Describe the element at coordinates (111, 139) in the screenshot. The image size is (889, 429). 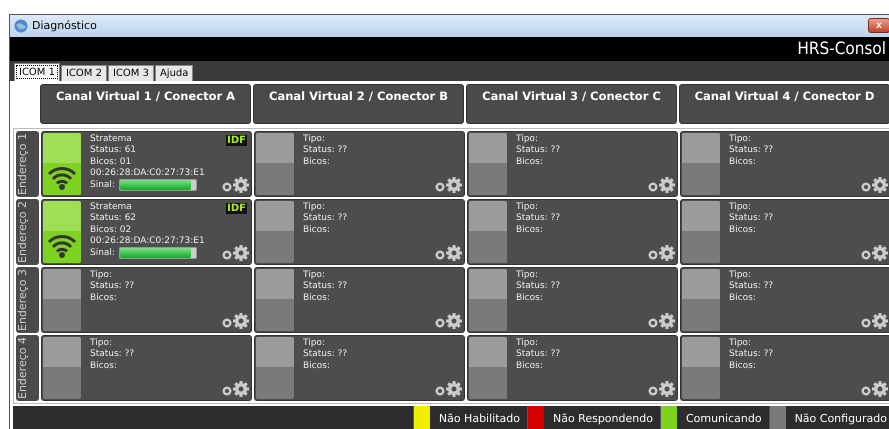
I see `device-name: Stratema` at that location.